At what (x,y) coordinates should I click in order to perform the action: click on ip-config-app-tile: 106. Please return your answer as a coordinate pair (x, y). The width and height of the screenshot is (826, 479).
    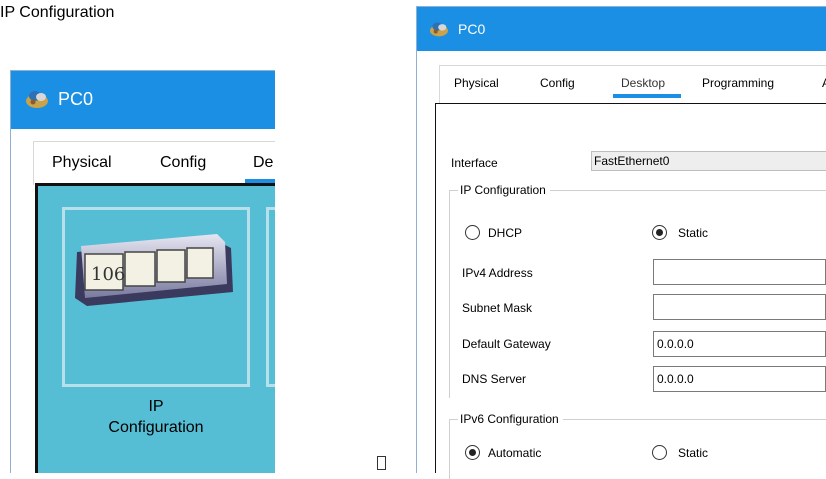
    Looking at the image, I should click on (156, 297).